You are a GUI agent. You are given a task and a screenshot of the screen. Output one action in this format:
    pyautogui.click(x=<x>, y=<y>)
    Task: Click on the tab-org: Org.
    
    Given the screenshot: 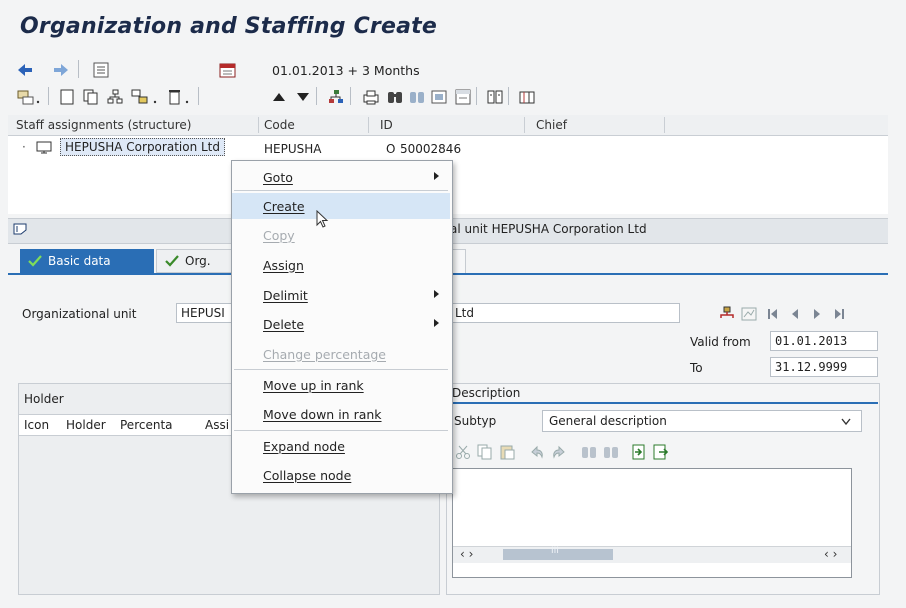 What is the action you would take?
    pyautogui.click(x=195, y=261)
    